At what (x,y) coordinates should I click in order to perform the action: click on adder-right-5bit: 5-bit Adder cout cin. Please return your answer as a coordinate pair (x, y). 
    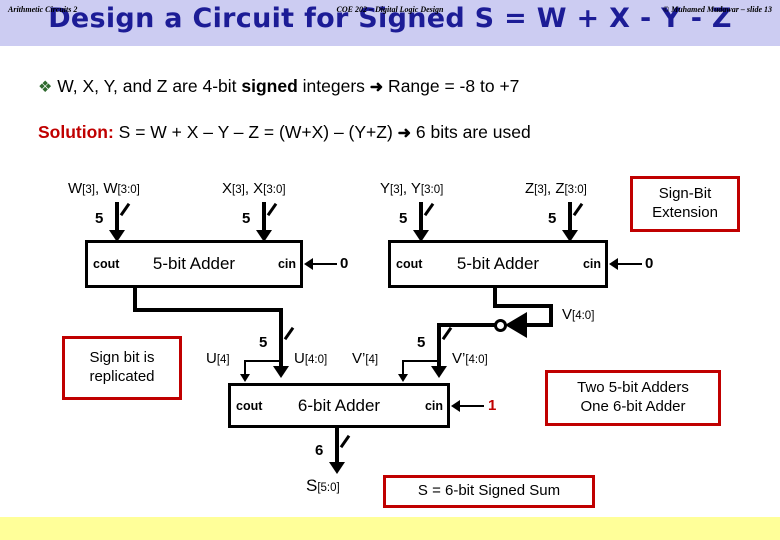
    Looking at the image, I should click on (498, 264).